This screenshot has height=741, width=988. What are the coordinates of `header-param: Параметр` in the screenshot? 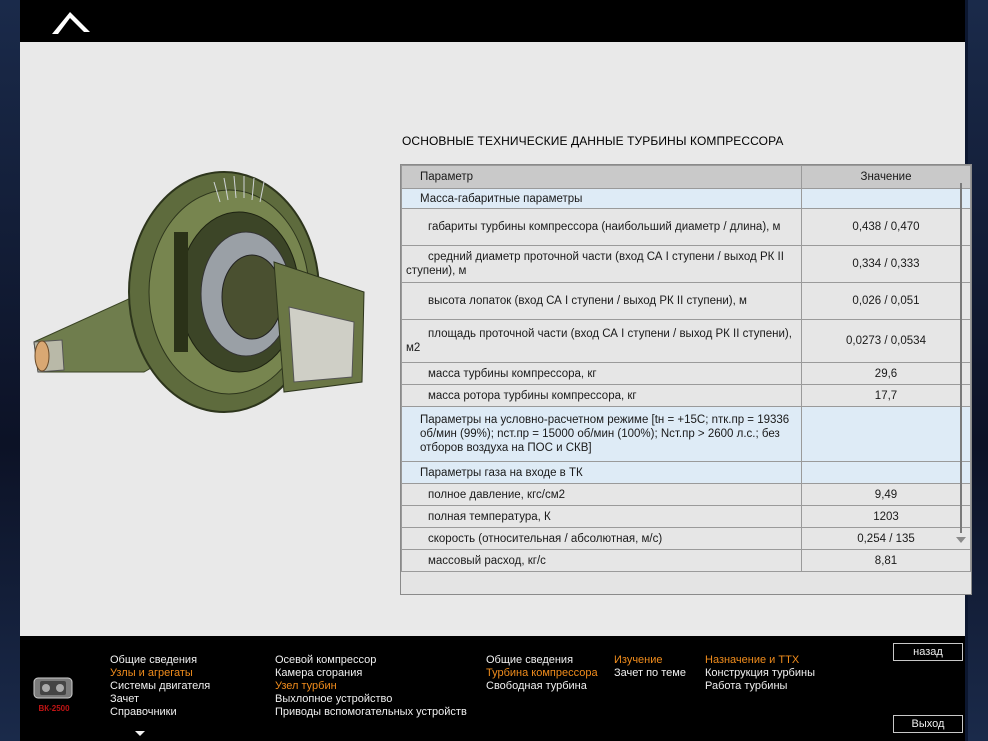 It's located at (601, 177).